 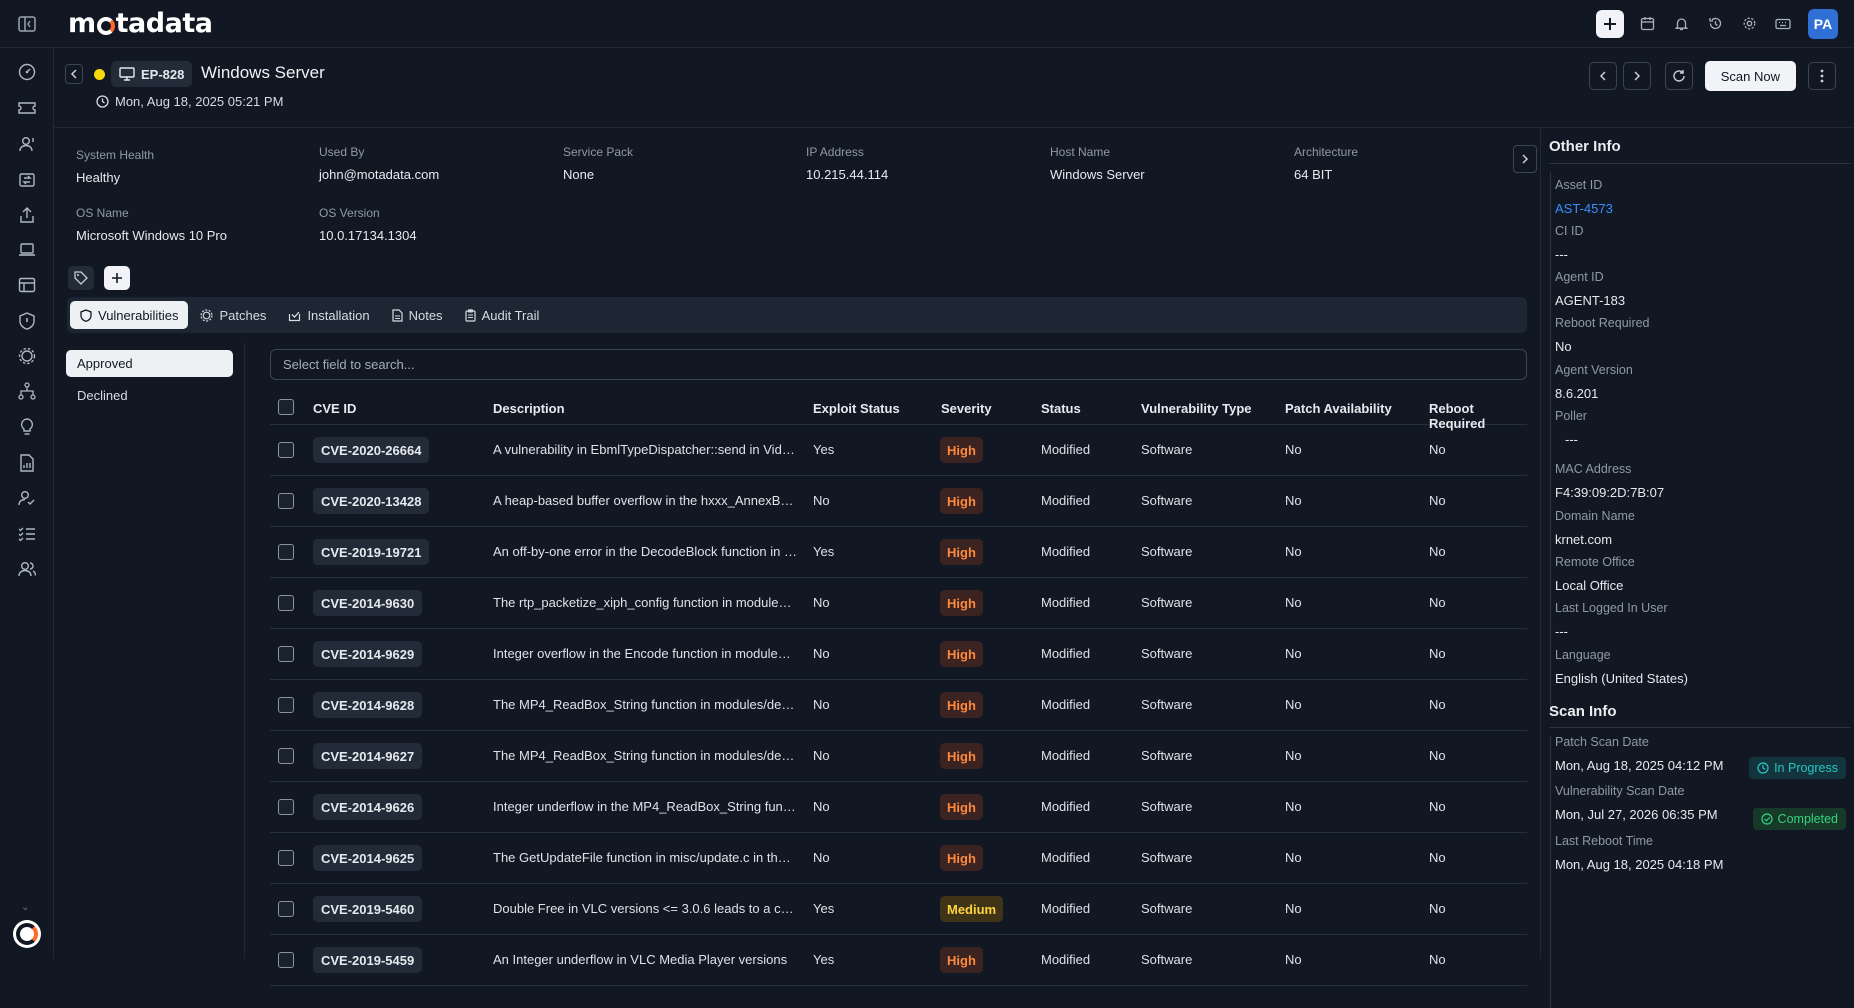 I want to click on filter-declined: Declined, so click(x=149, y=395).